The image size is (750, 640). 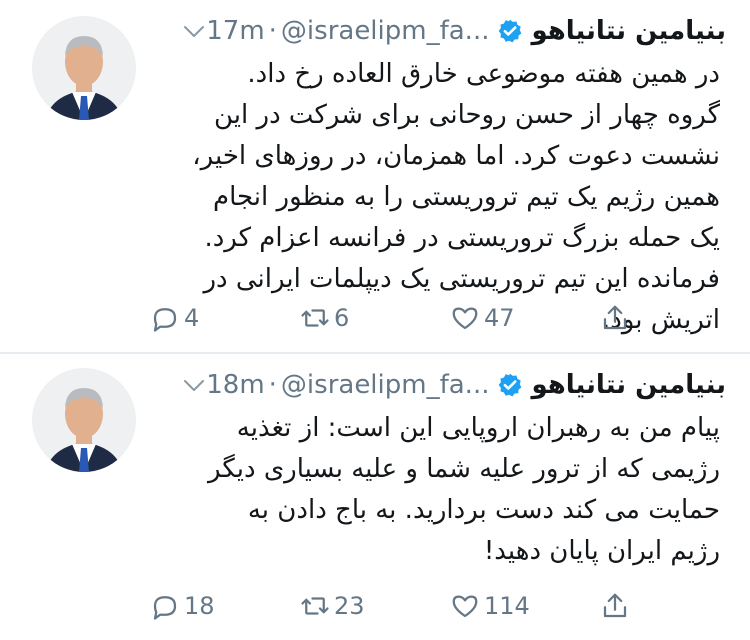 What do you see at coordinates (482, 318) in the screenshot?
I see `like-button: 47` at bounding box center [482, 318].